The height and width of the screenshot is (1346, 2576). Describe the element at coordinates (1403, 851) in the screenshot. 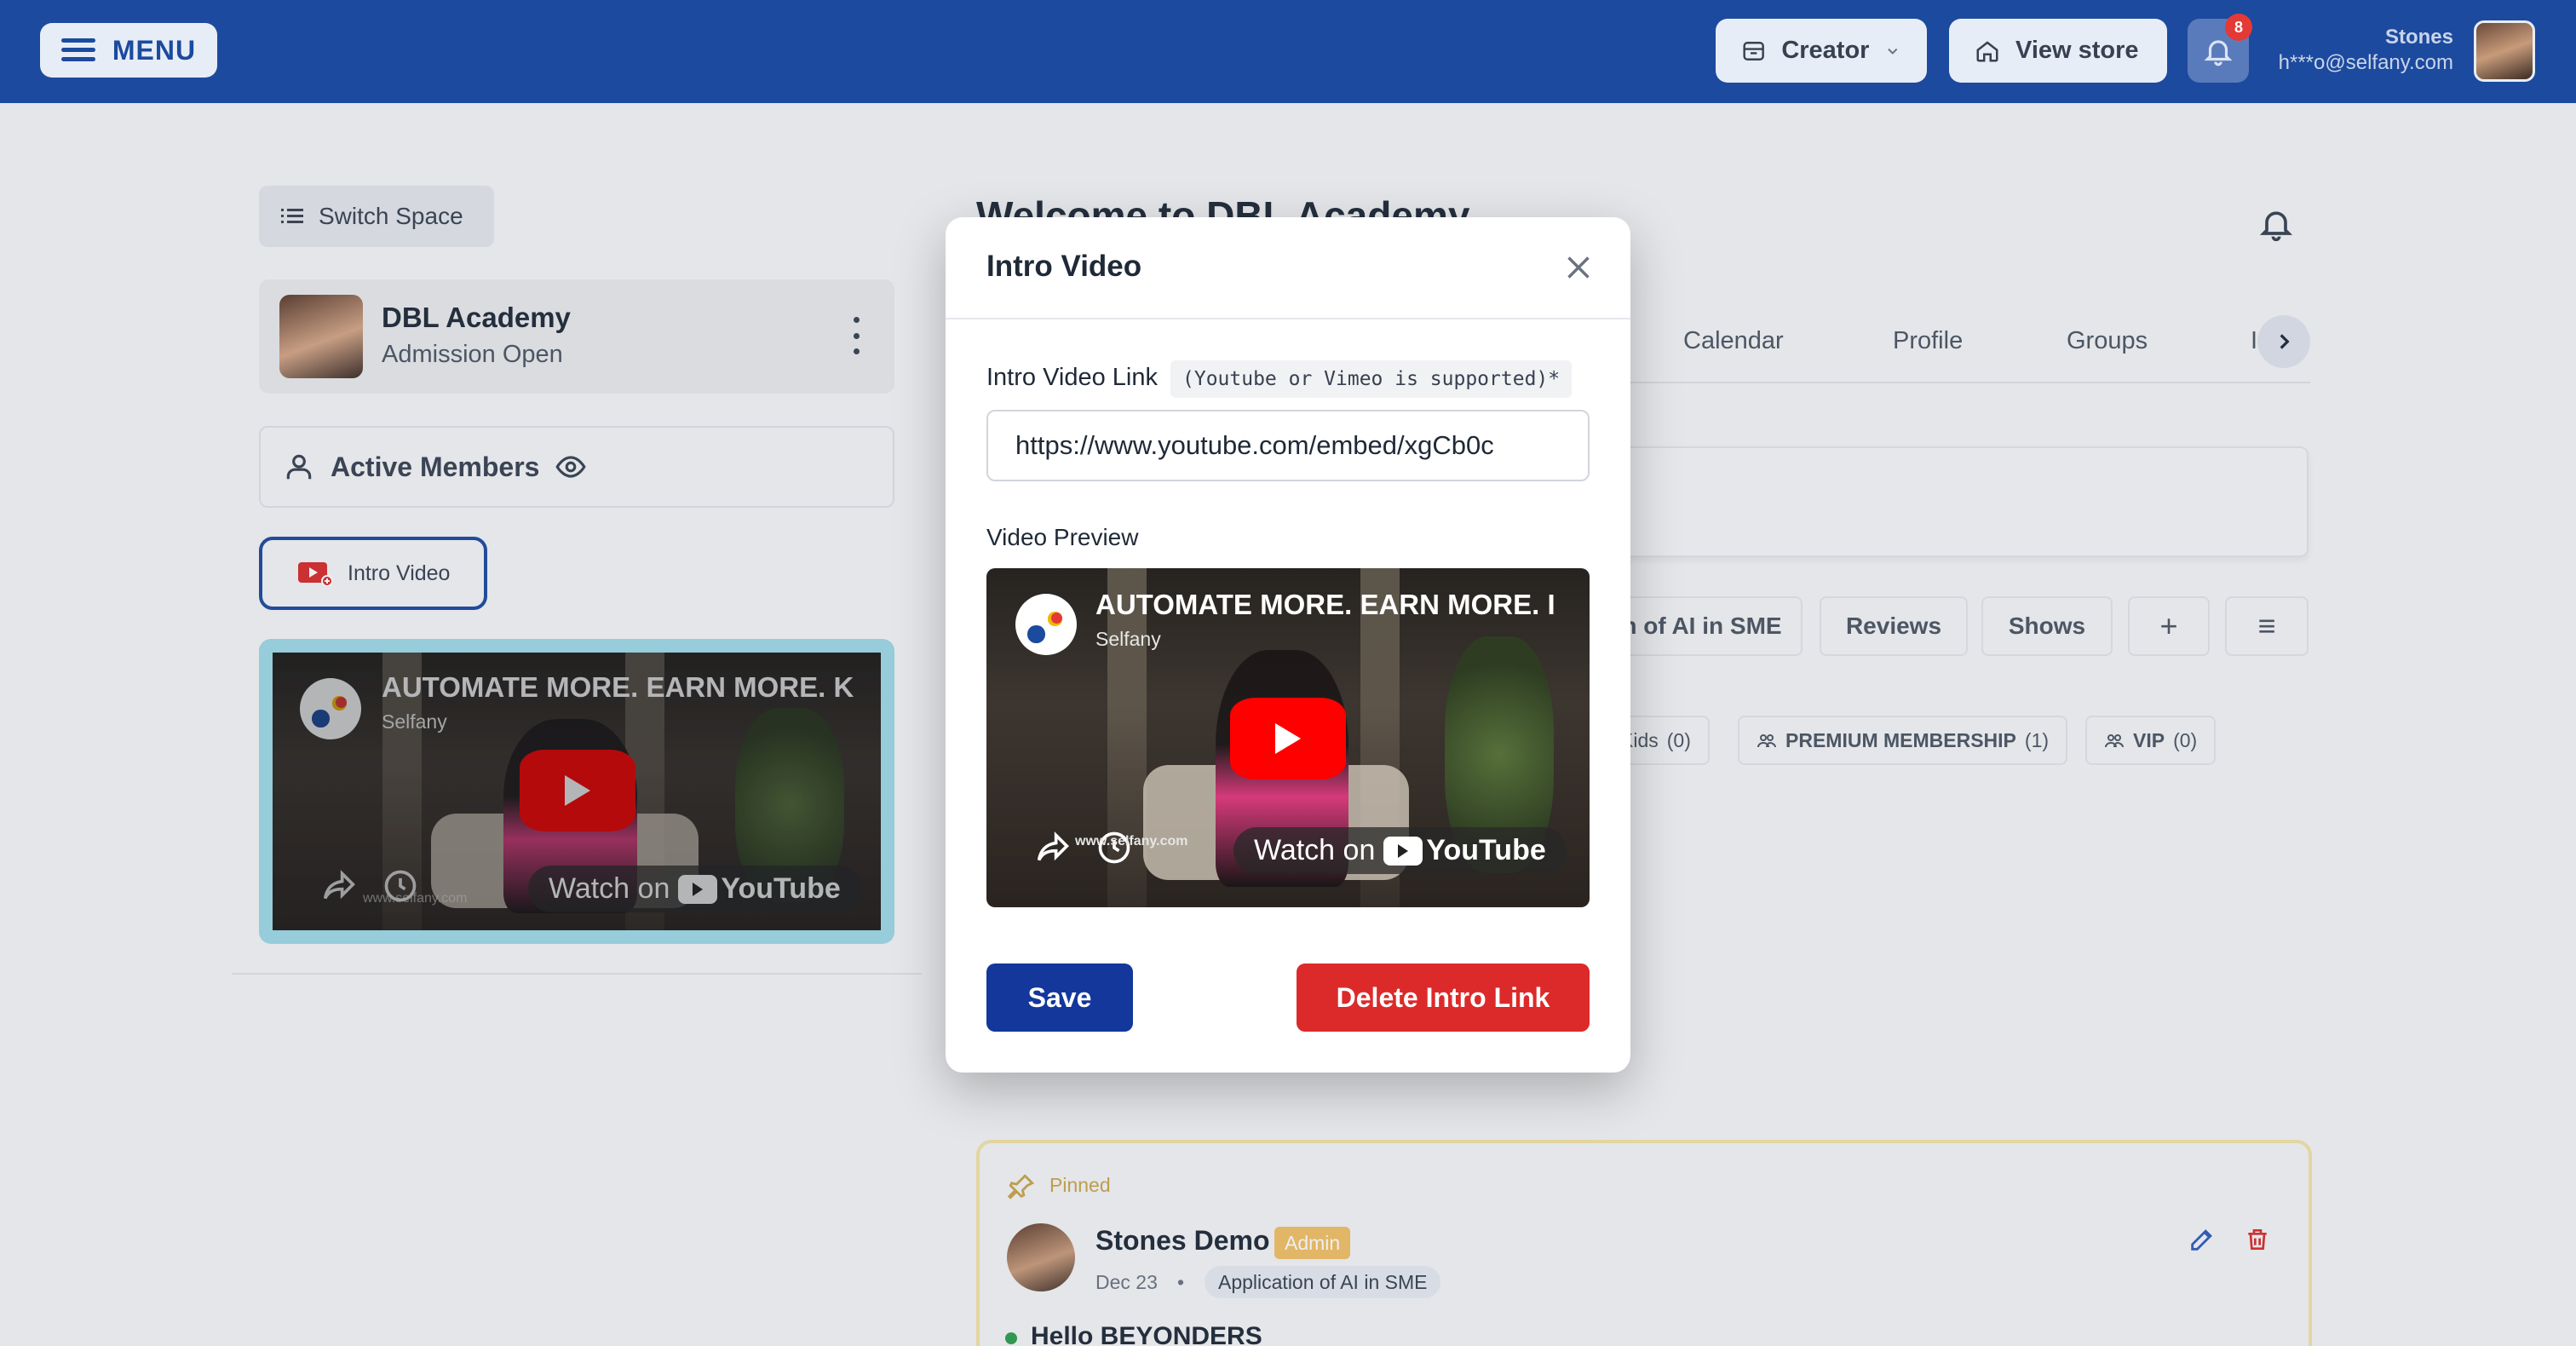

I see `youtube-play-icon` at that location.